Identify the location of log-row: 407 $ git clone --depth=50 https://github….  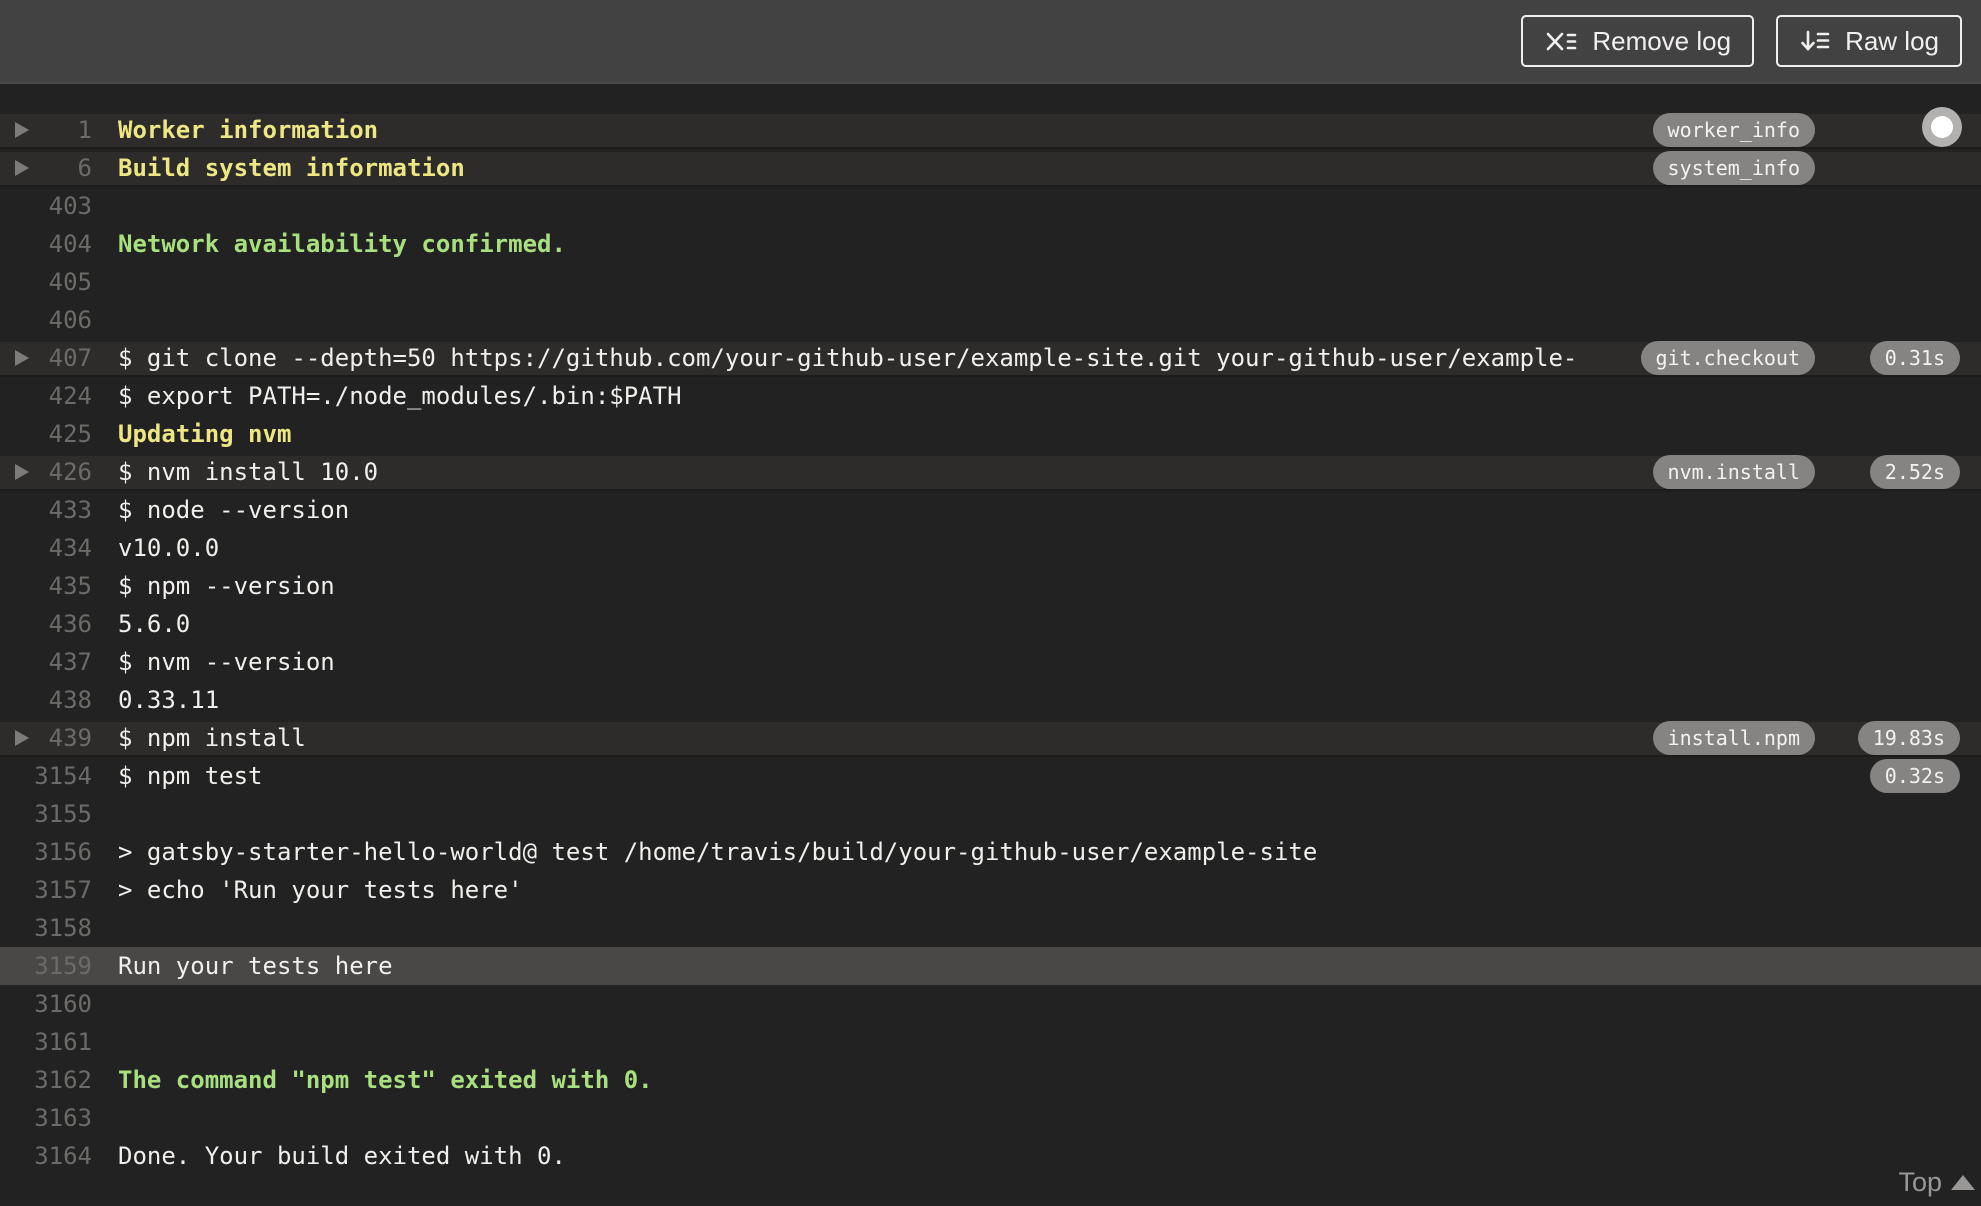
(990, 358).